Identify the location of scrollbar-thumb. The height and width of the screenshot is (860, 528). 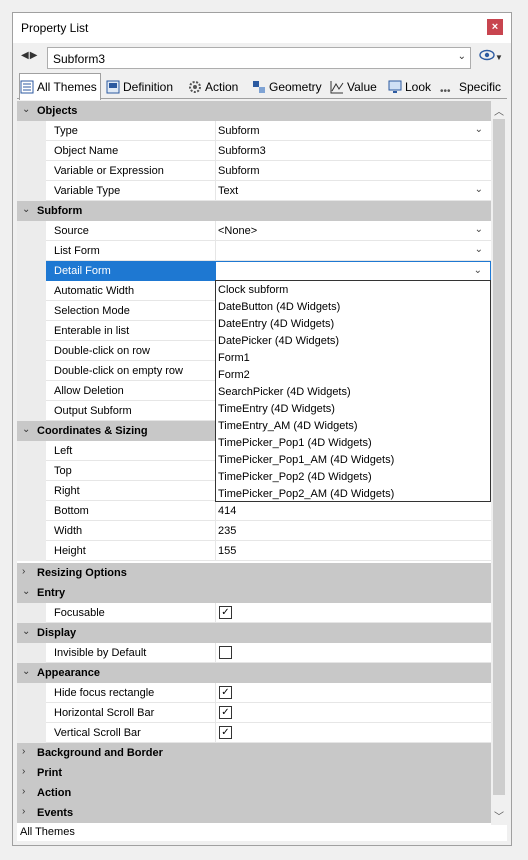
(499, 457).